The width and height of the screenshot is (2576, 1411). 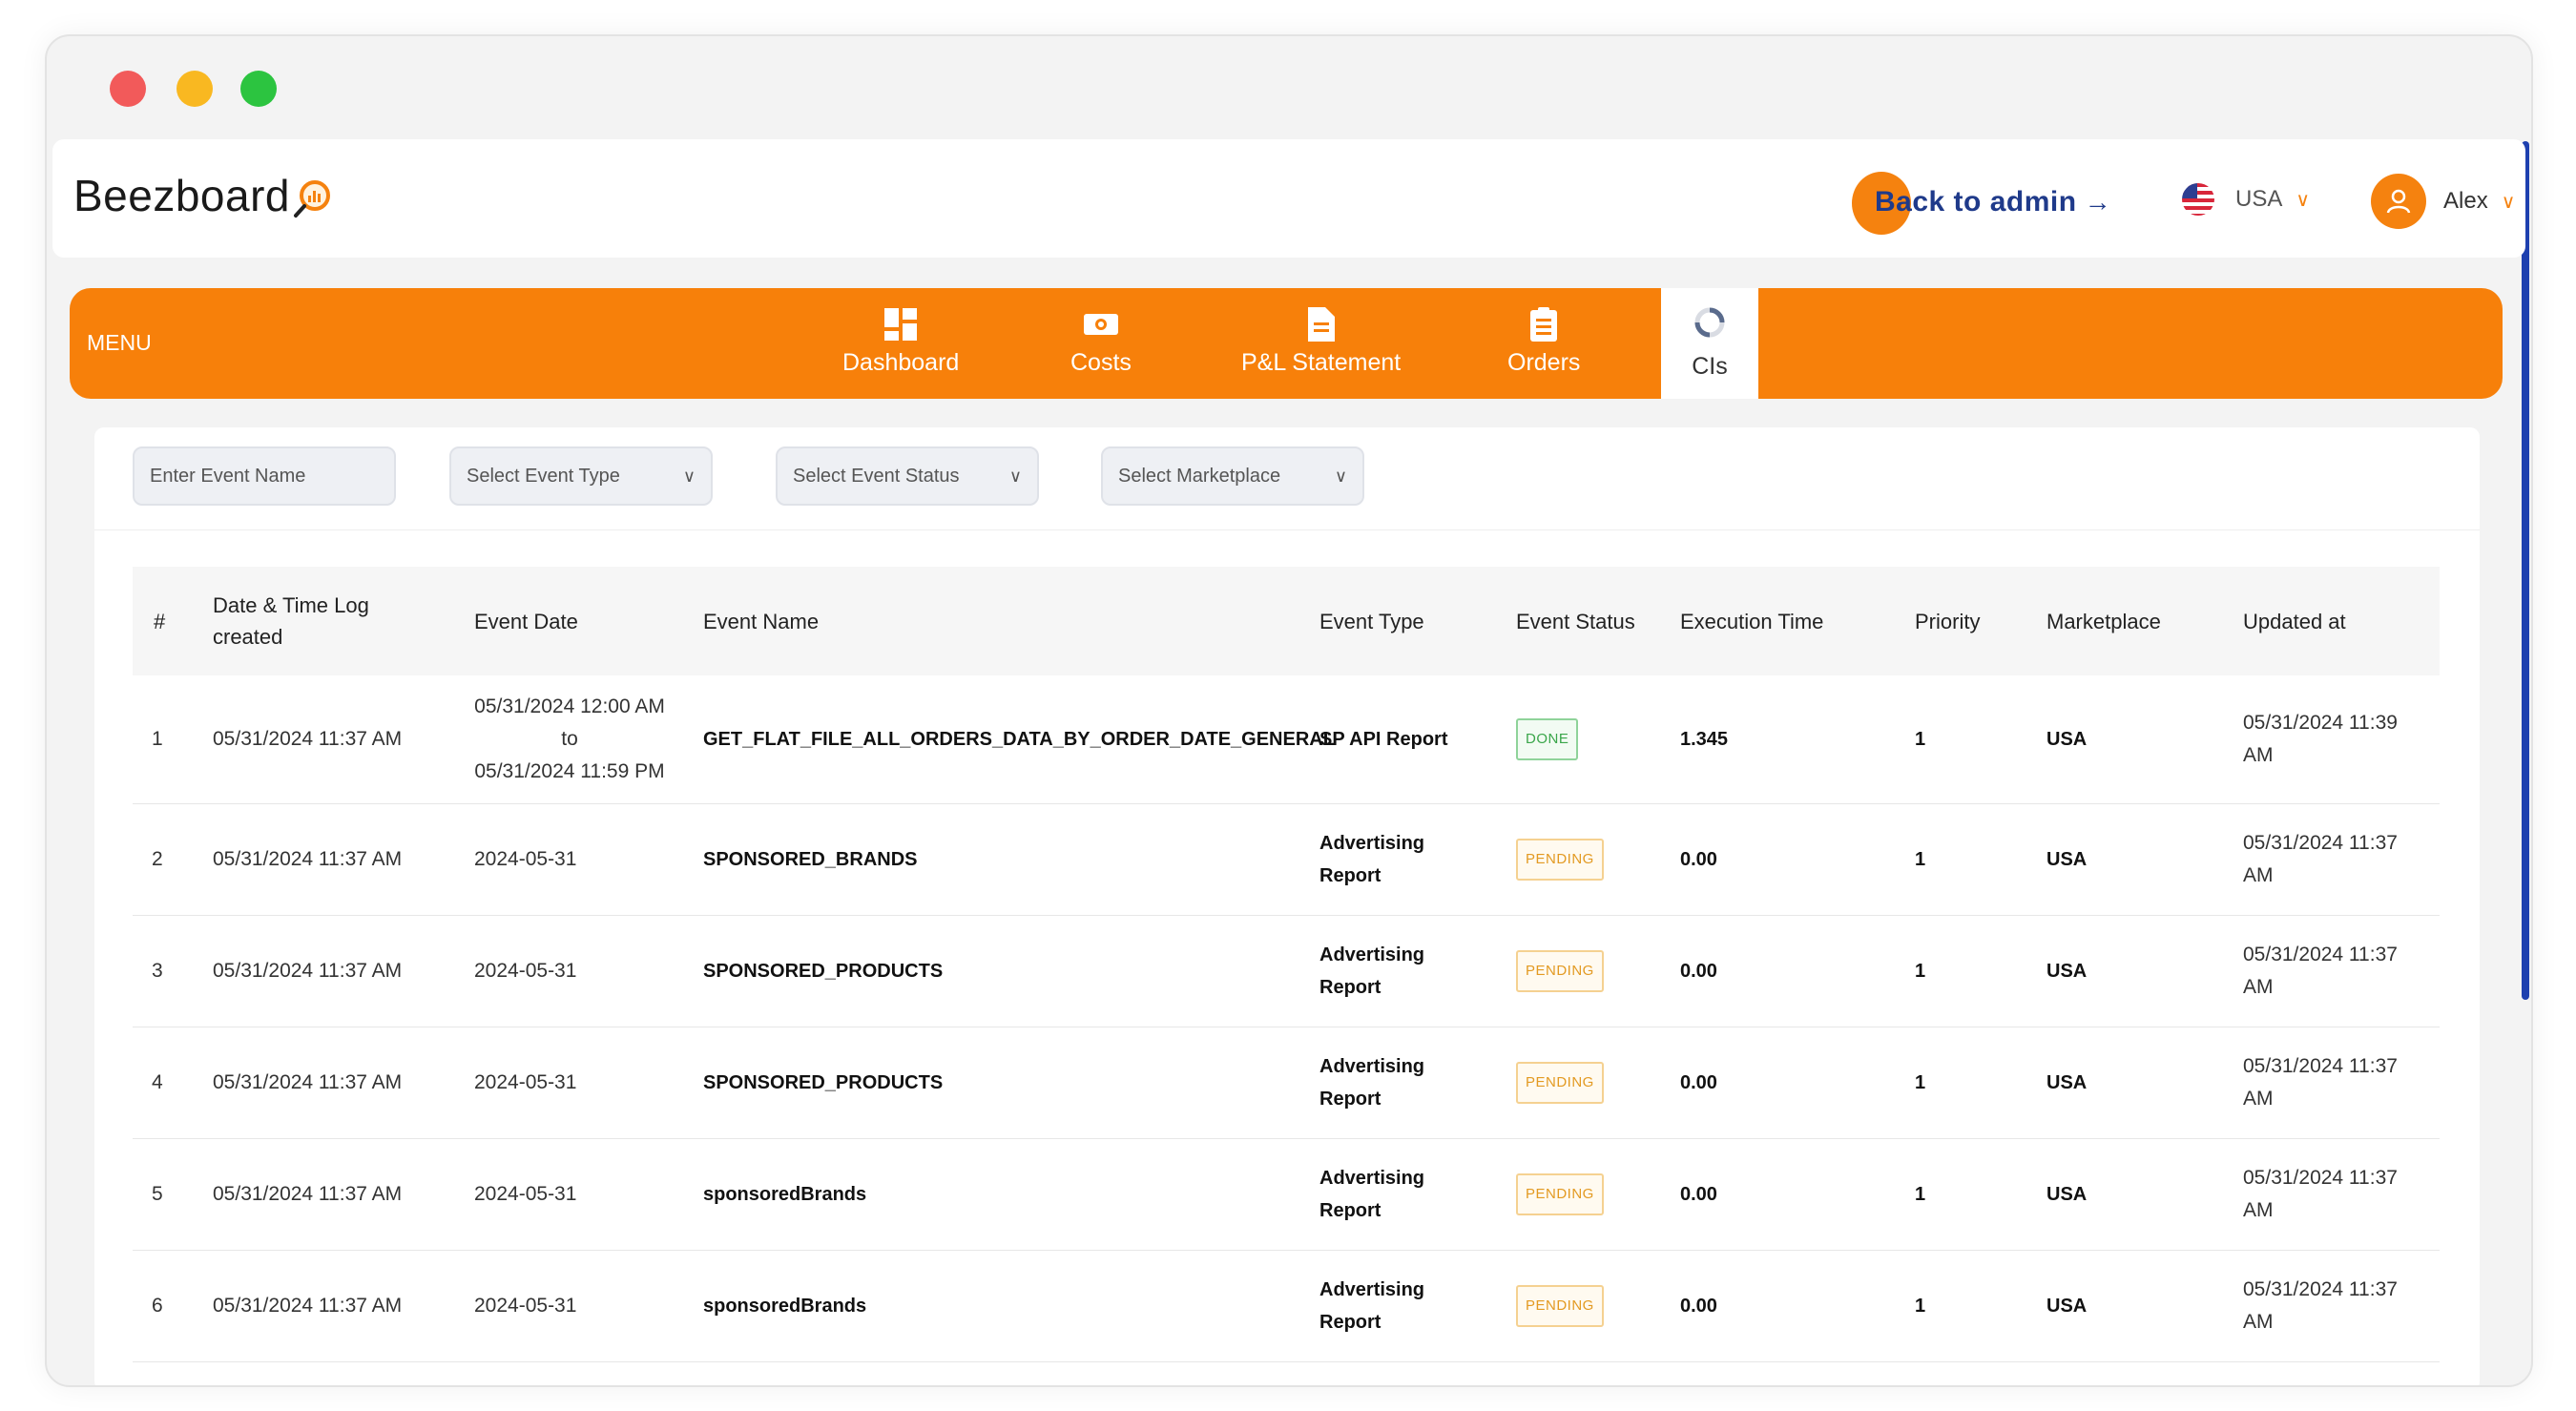 I want to click on nav-pl-statement: P&L Statement, so click(x=1321, y=341).